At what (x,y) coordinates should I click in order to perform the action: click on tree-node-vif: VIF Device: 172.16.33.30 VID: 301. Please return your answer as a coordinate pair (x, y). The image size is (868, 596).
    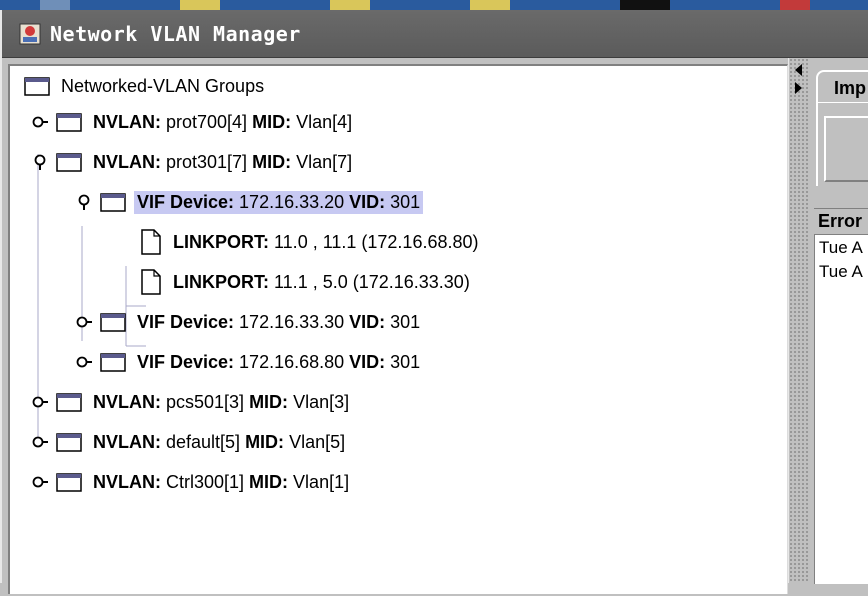
    Looking at the image, I should click on (249, 322).